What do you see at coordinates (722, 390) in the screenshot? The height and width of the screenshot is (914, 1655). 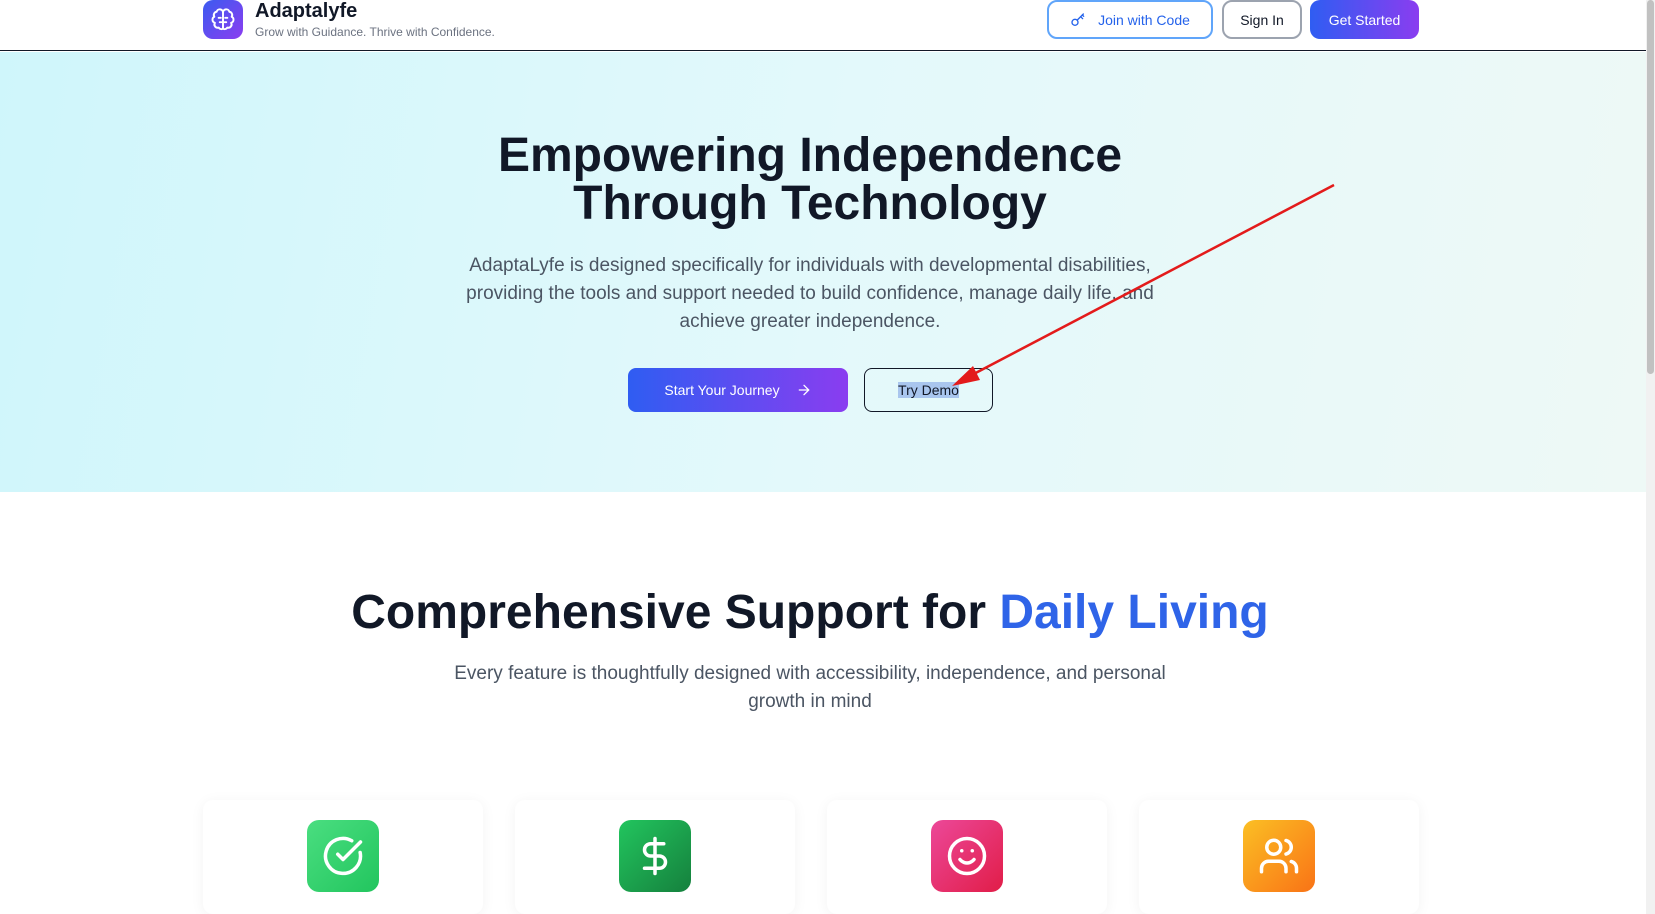 I see `start-your-journey-label: Start Your Journey` at bounding box center [722, 390].